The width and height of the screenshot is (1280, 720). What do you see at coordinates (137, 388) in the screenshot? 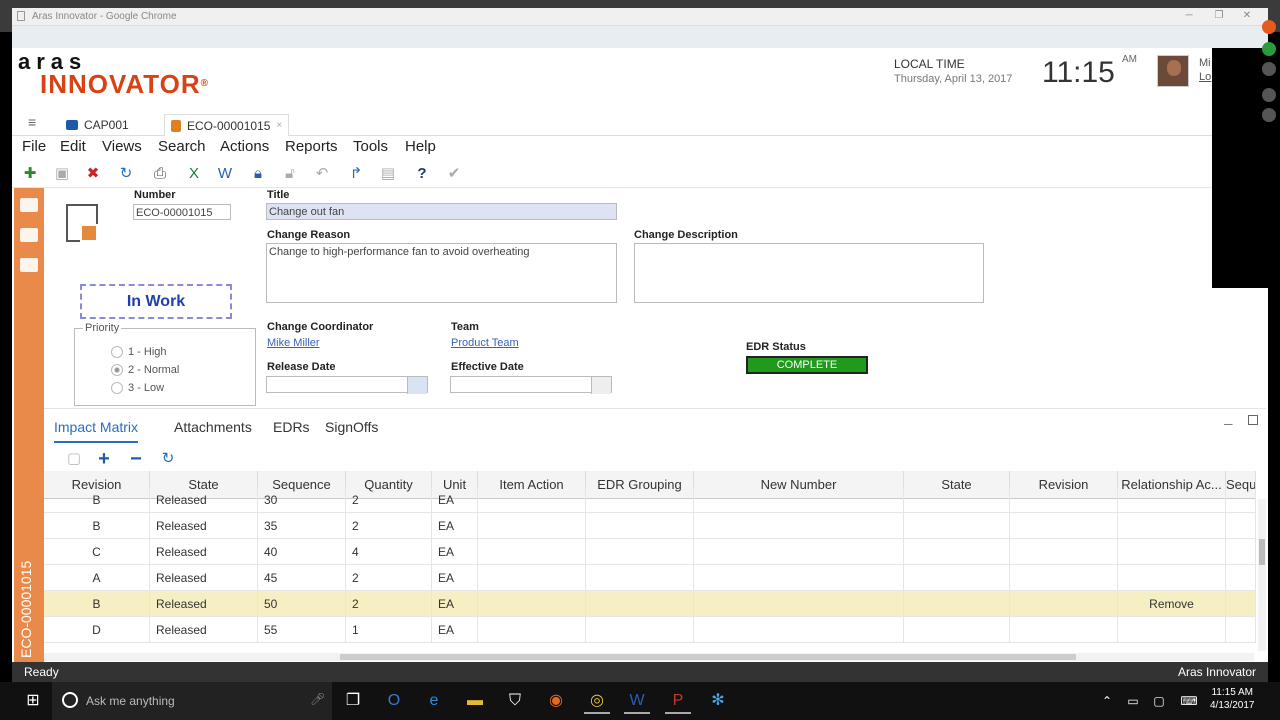
I see `priority-low: 3 - Low` at bounding box center [137, 388].